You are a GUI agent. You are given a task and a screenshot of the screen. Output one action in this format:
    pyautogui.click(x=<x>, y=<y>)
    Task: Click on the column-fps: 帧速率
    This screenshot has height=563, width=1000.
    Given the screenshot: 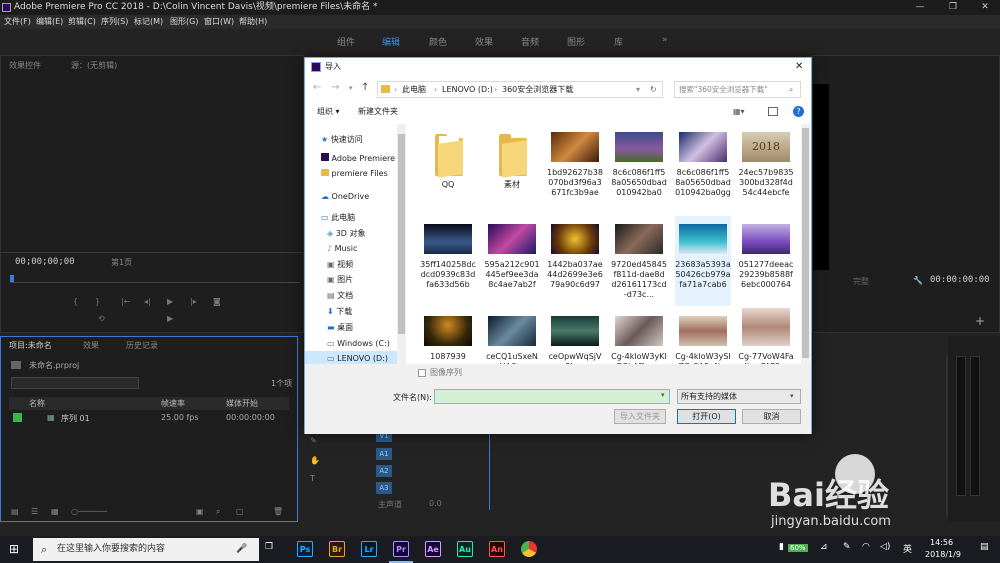 What is the action you would take?
    pyautogui.click(x=173, y=403)
    